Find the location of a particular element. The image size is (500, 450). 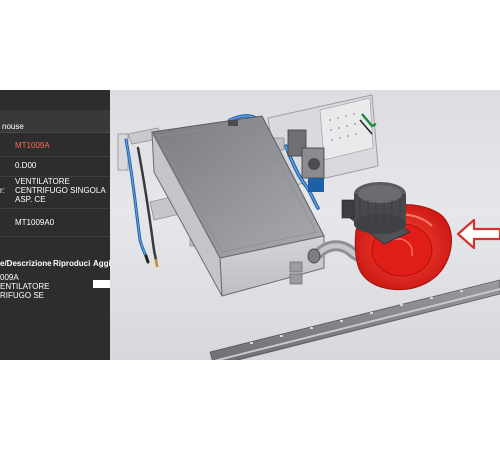

property-value-code: MT1009A is located at coordinates (32, 145).